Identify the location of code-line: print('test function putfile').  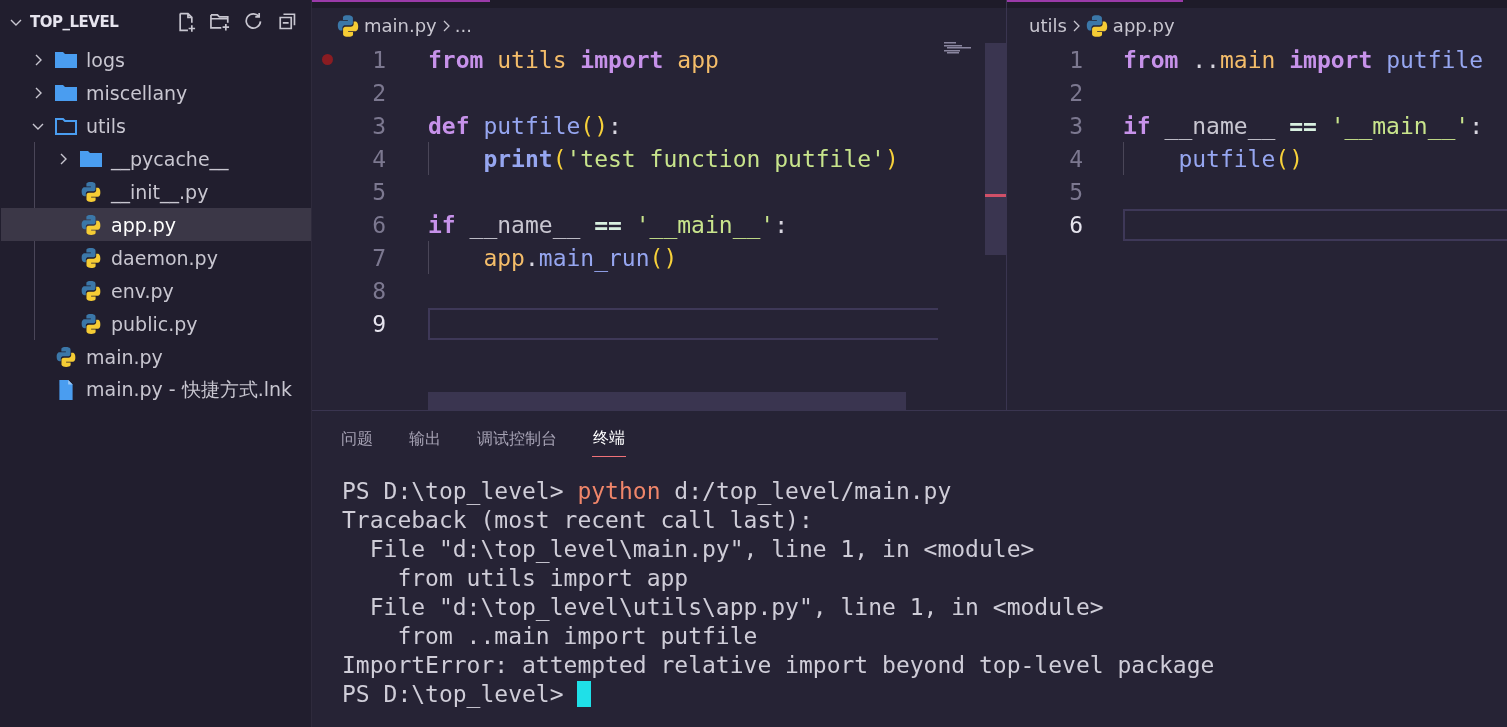
(663, 158).